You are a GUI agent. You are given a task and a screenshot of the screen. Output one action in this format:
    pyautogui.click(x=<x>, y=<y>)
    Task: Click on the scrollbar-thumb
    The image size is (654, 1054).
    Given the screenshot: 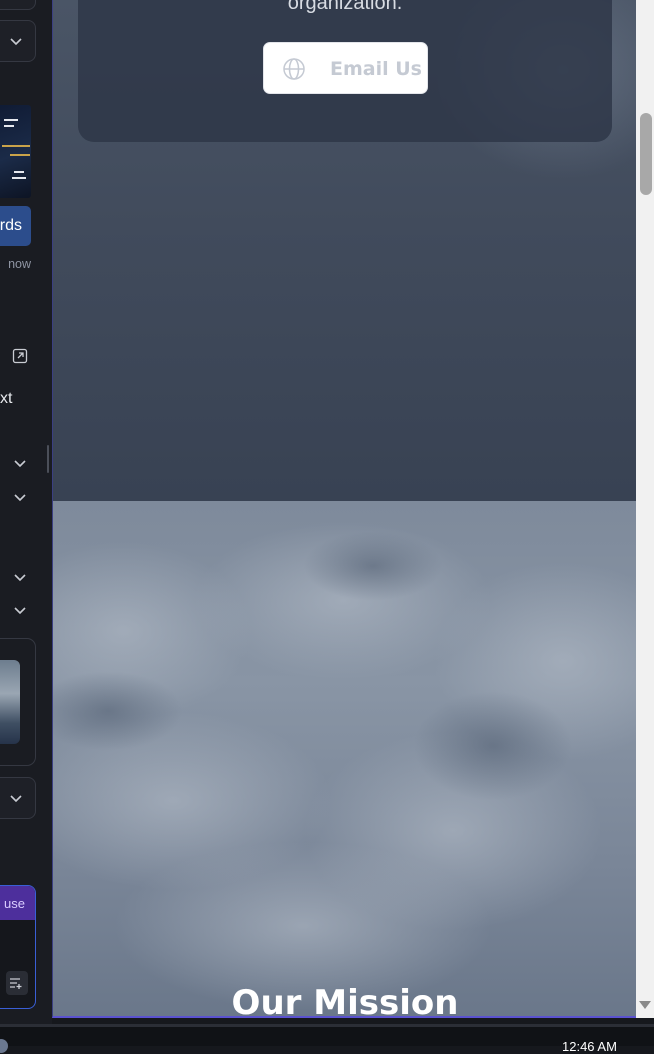 What is the action you would take?
    pyautogui.click(x=646, y=154)
    